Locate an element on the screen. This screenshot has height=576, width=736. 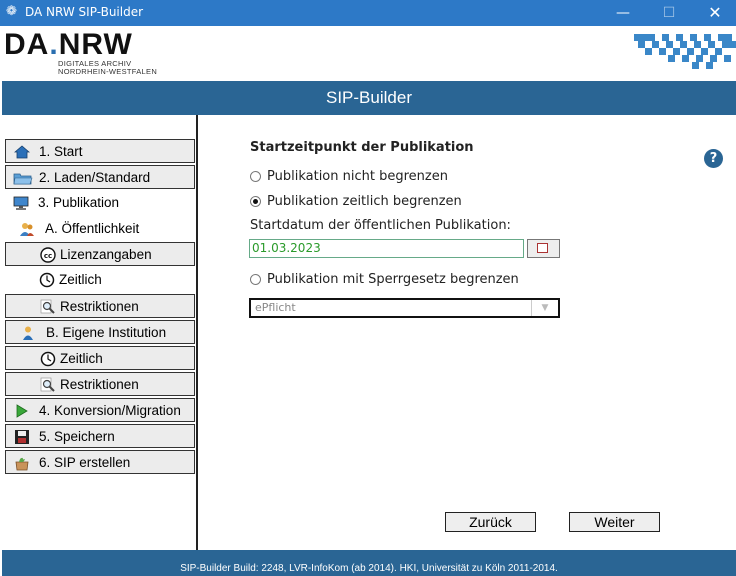
nav-item-oeffentlichkeit: A. Öffentlichkeit is located at coordinates (100, 229).